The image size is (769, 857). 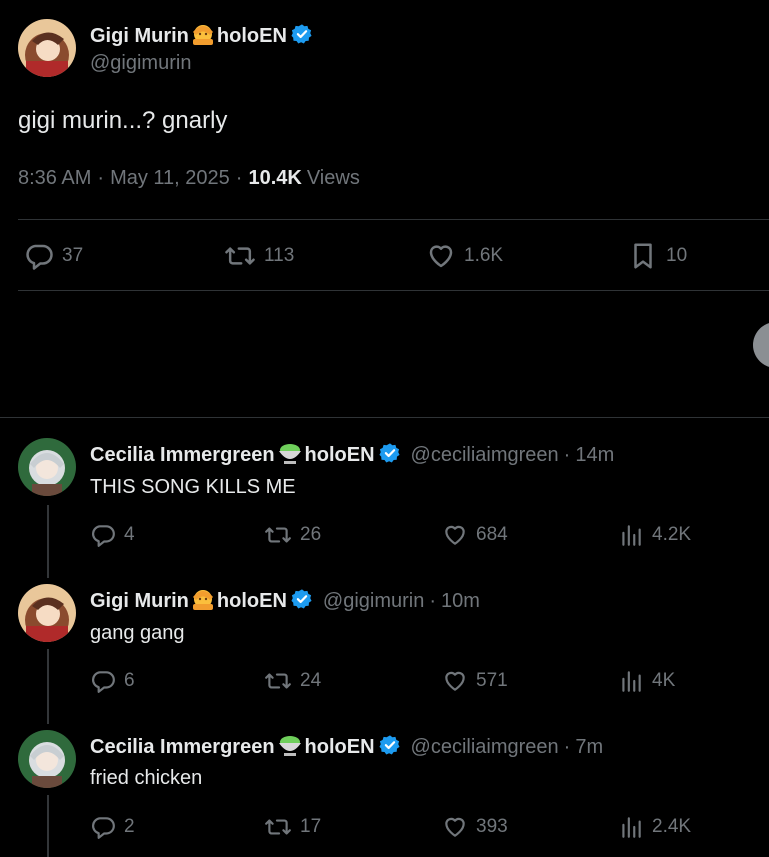 I want to click on author-handle: @gigimurin, so click(x=140, y=63).